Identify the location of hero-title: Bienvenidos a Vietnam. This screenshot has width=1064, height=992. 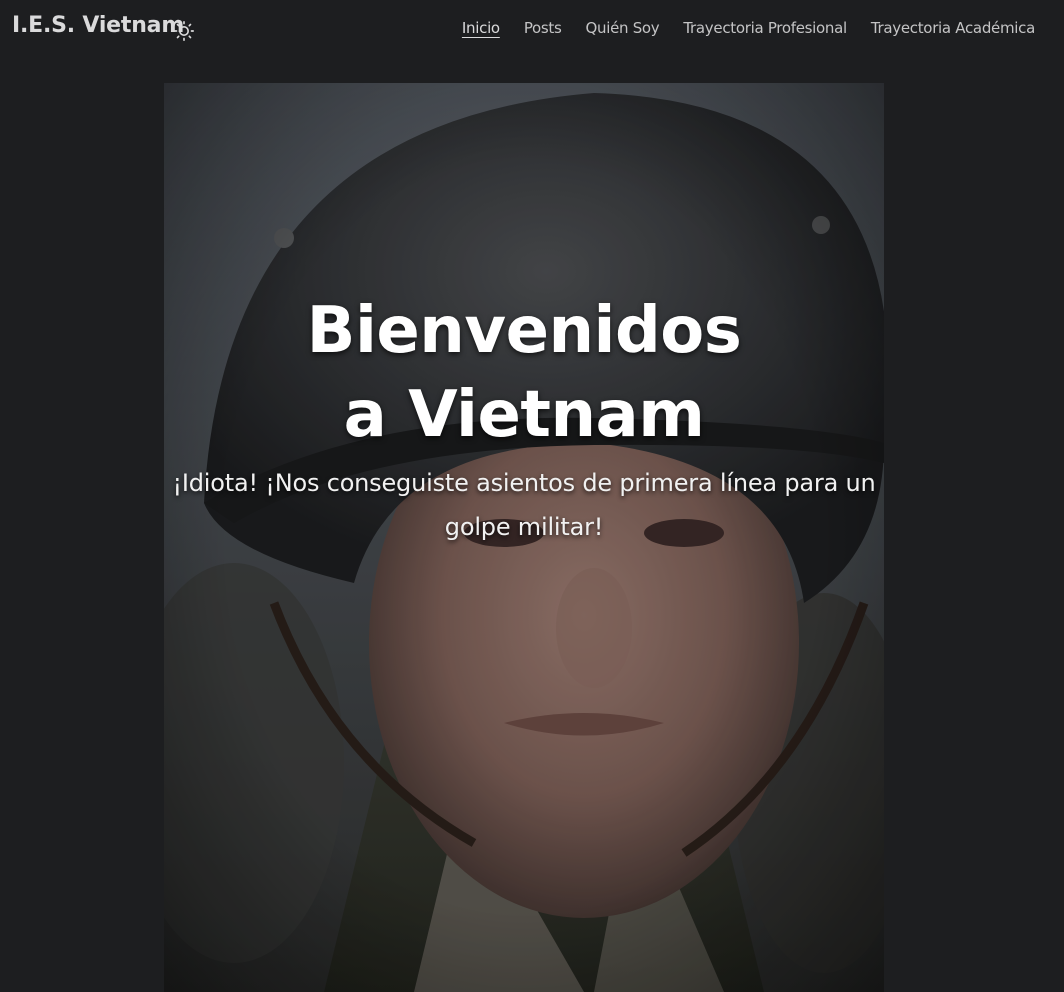
(524, 373).